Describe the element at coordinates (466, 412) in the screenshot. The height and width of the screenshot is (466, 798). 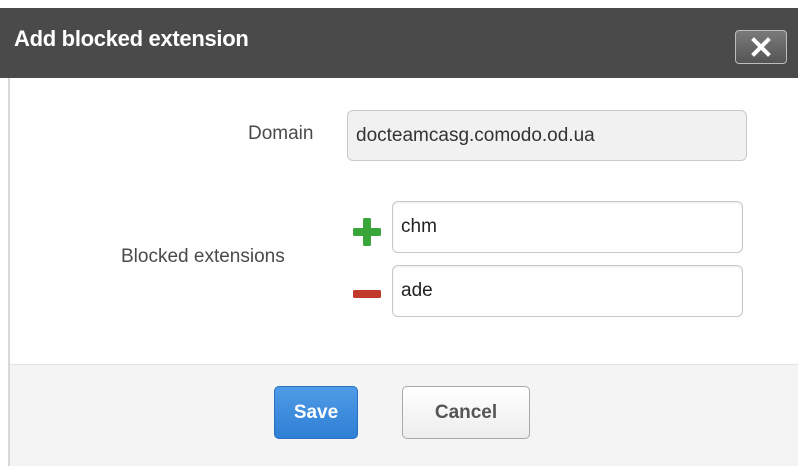
I see `cancel-button: Cancel` at that location.